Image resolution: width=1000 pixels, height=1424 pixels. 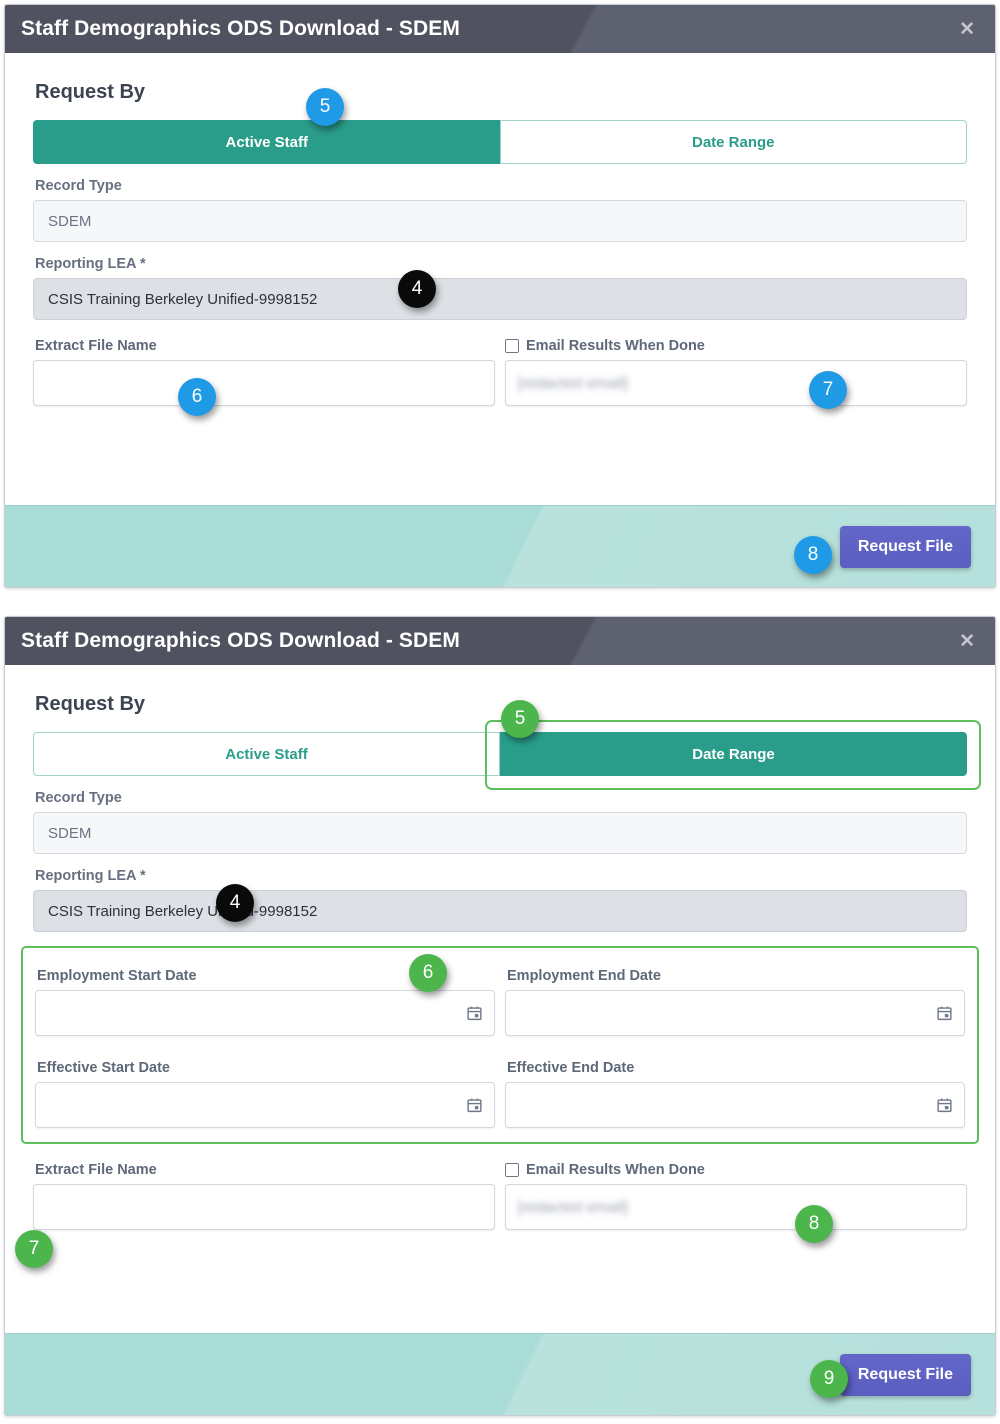 I want to click on employment-end-date-wrapper, so click(x=735, y=1013).